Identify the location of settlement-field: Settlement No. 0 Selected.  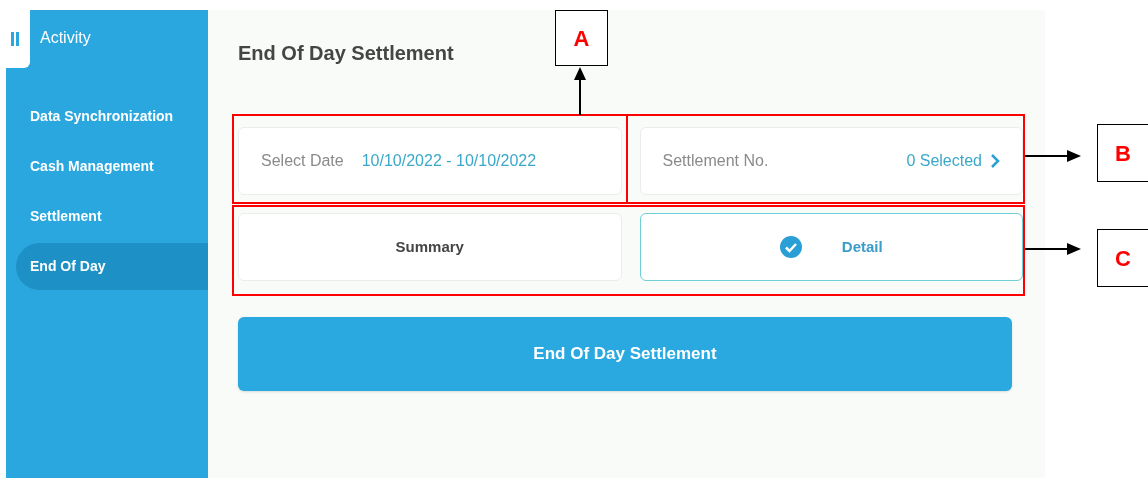
(831, 161).